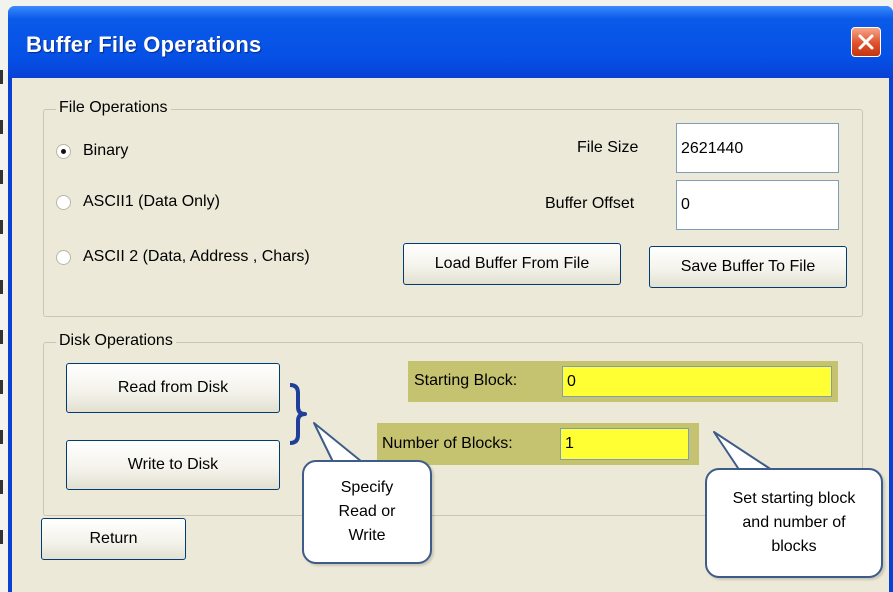 The image size is (893, 592). What do you see at coordinates (116, 341) in the screenshot?
I see `disk-operations-label: Disk Operations` at bounding box center [116, 341].